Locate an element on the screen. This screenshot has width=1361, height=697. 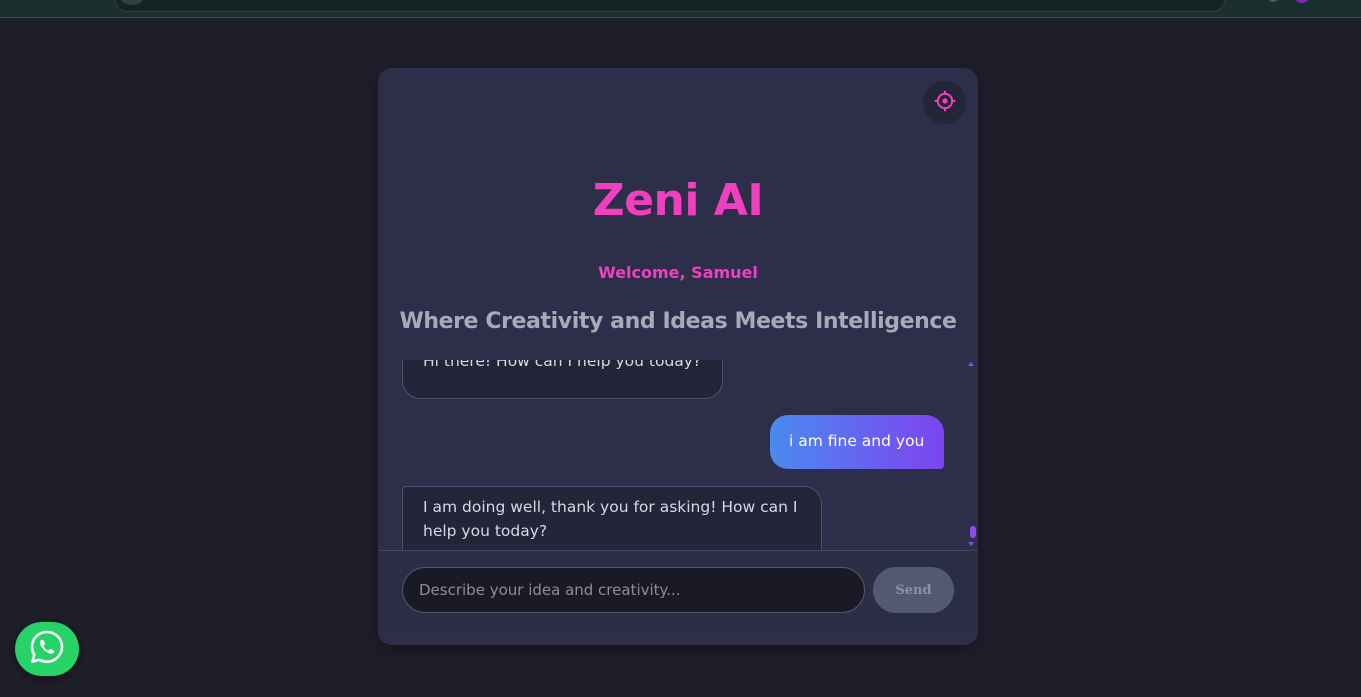
scrollbar-thumb is located at coordinates (973, 532).